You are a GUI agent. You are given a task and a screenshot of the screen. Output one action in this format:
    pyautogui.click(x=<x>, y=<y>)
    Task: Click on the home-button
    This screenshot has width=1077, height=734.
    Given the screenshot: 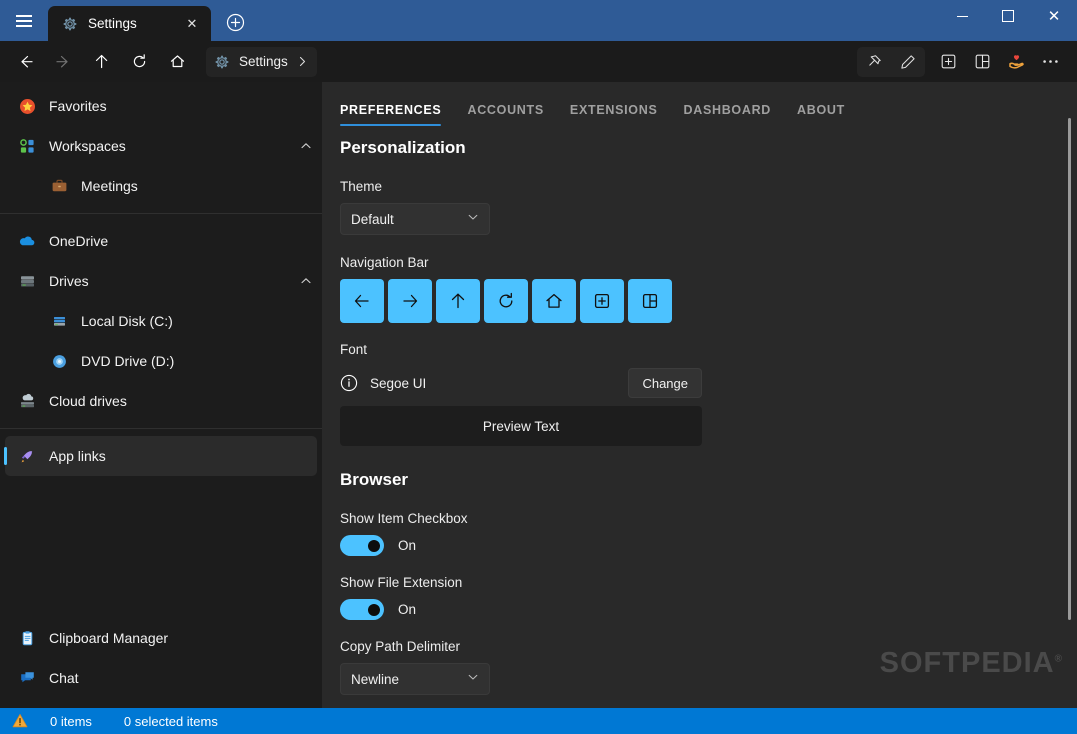 What is the action you would take?
    pyautogui.click(x=177, y=62)
    